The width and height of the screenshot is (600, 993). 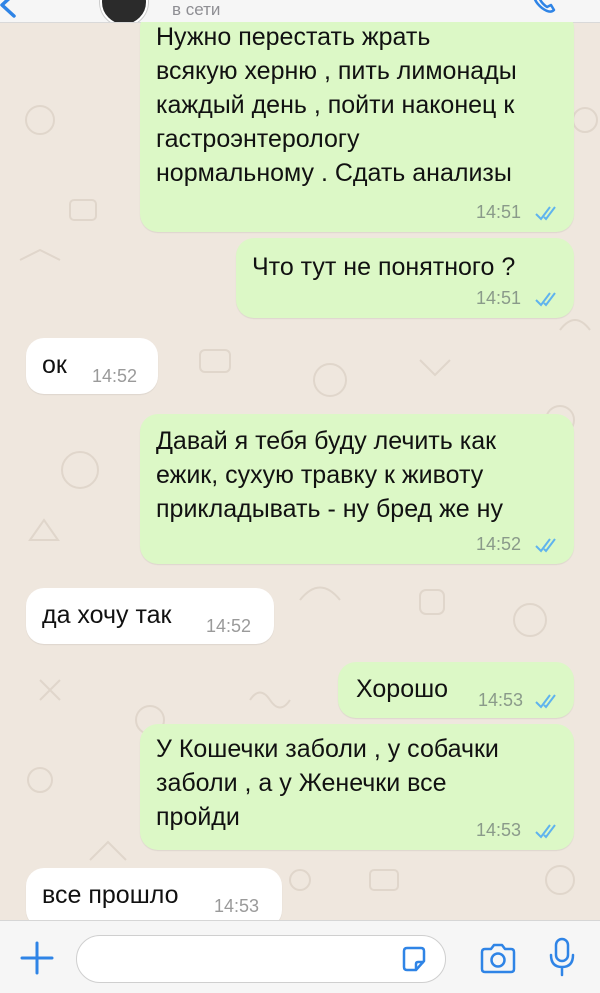 I want to click on message-text-line: нормальному . Сдать анализы, so click(x=334, y=173).